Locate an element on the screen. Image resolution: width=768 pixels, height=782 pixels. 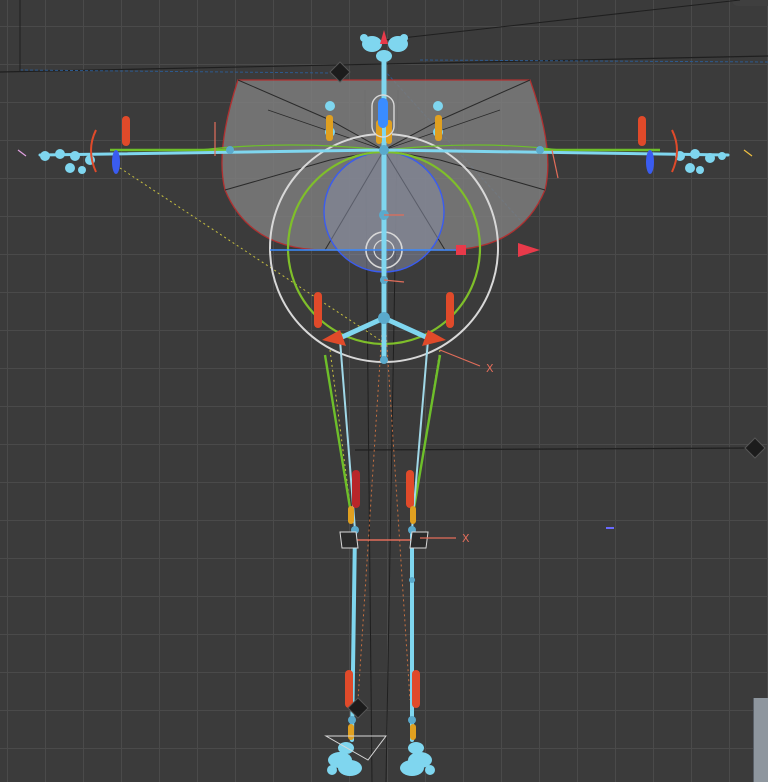
right-foot-cluster is located at coordinates (417, 759).